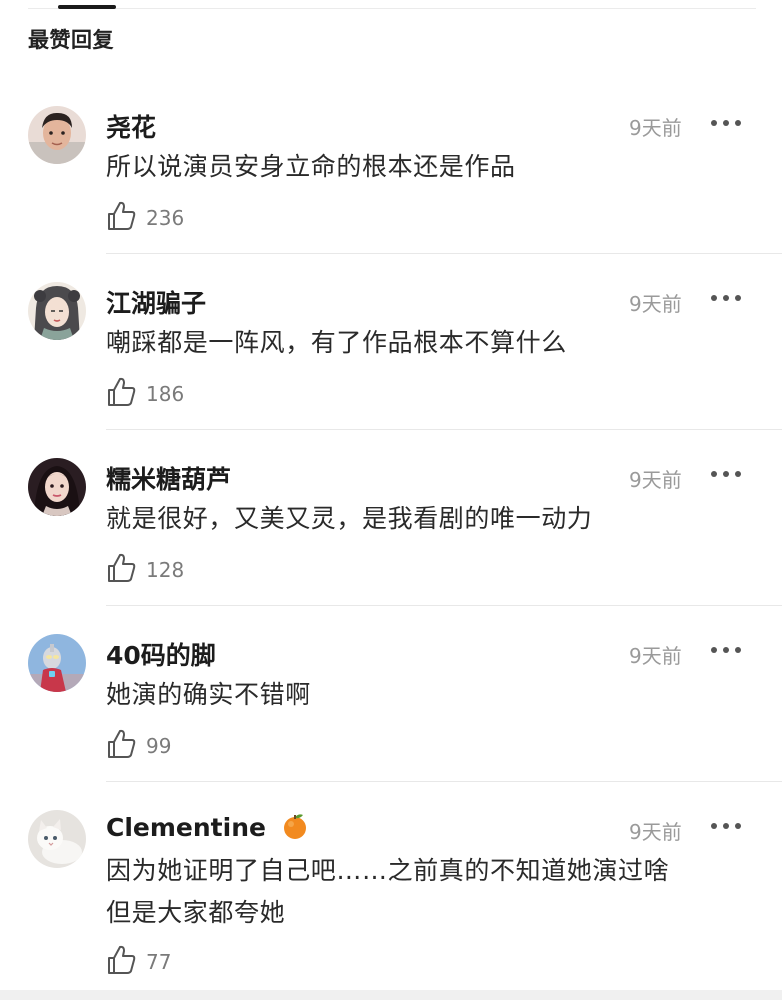 This screenshot has height=1000, width=782. I want to click on comment-text-line: 因为她证明了自己吧……之前真的不知道她演过啥, so click(388, 870).